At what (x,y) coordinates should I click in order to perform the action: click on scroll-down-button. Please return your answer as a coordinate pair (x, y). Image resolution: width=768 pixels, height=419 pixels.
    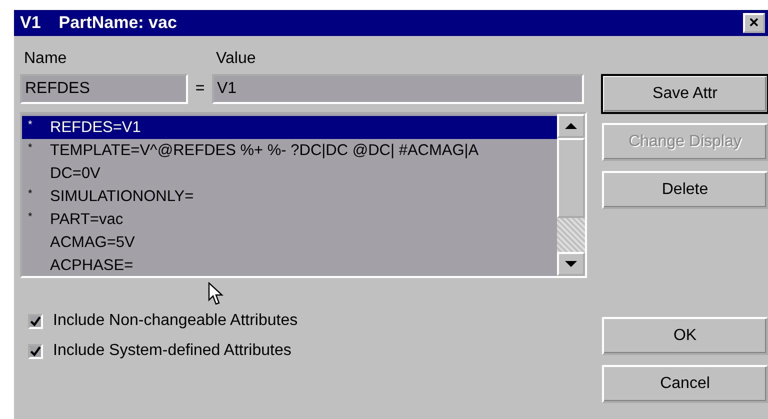
    Looking at the image, I should click on (571, 264).